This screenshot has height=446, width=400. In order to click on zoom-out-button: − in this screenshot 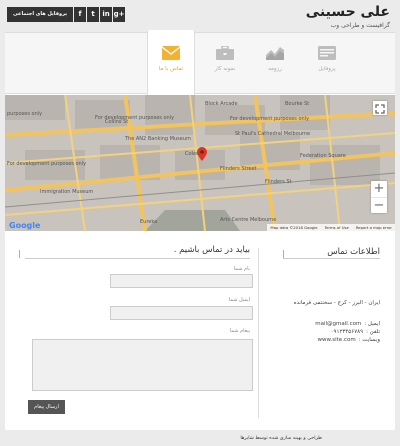, I will do `click(379, 205)`.